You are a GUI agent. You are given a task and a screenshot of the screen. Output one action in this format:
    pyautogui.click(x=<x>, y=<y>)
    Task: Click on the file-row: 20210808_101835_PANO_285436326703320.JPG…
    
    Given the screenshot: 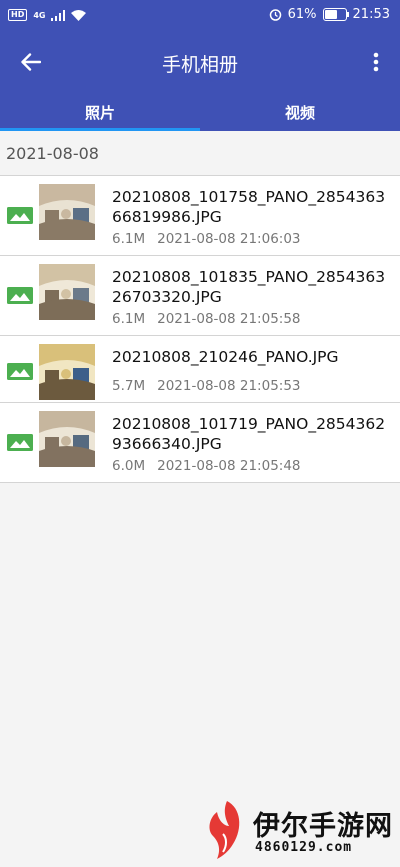 What is the action you would take?
    pyautogui.click(x=200, y=296)
    